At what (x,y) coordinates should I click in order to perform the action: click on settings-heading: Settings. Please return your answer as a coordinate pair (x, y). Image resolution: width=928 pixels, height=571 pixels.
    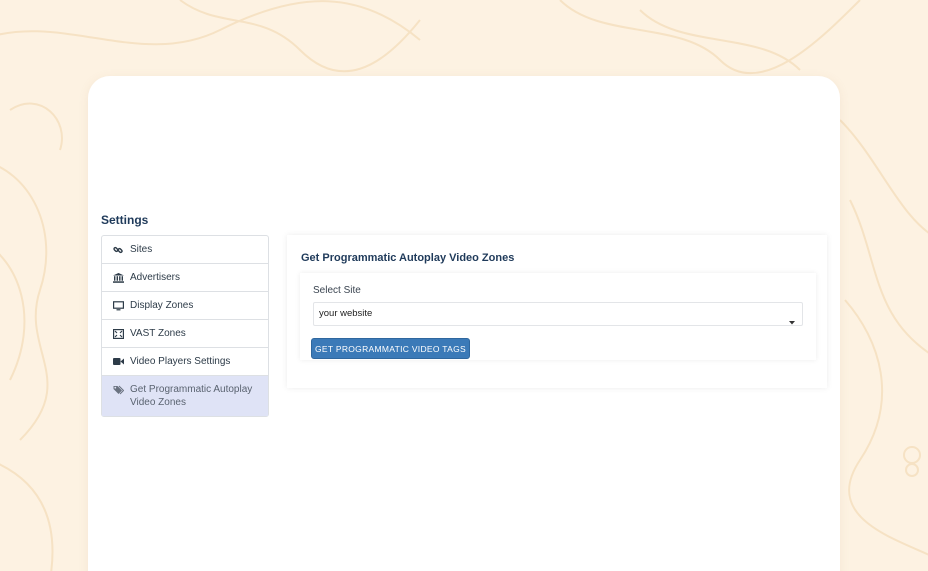
    Looking at the image, I should click on (125, 220).